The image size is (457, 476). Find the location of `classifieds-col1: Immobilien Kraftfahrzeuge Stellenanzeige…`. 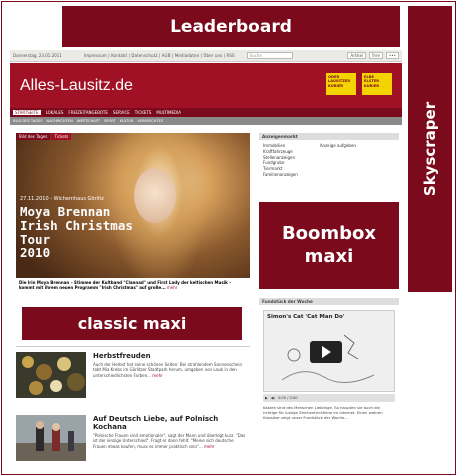

classifieds-col1: Immobilien Kraftfahrzeuge Stellenanzeige… is located at coordinates (280, 160).